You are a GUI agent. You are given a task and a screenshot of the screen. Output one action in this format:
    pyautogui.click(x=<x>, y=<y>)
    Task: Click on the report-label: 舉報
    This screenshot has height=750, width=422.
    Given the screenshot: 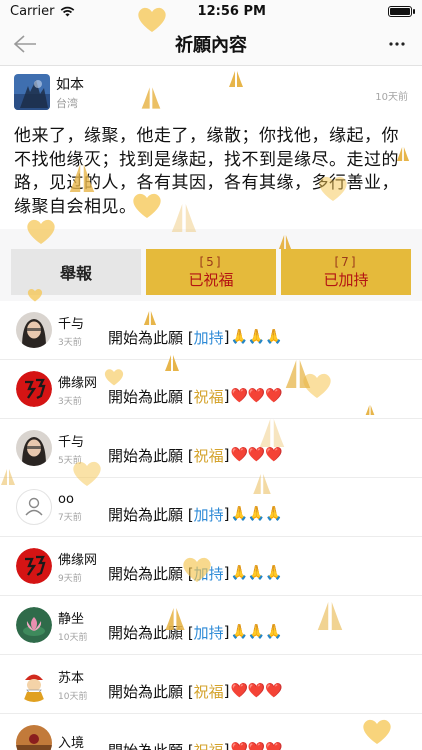 What is the action you would take?
    pyautogui.click(x=75, y=273)
    